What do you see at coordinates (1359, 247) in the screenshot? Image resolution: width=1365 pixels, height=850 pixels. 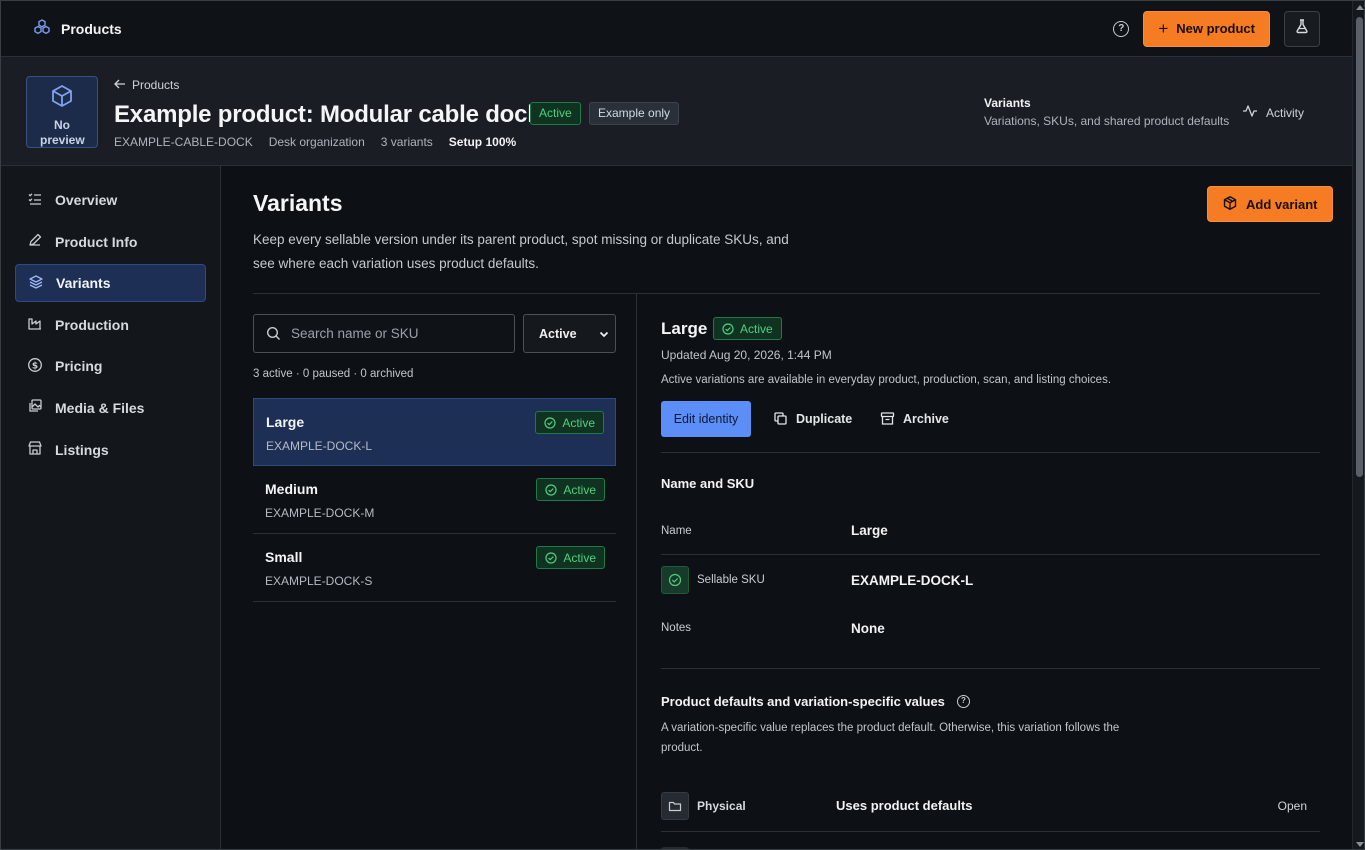 I see `scroll-thumb` at bounding box center [1359, 247].